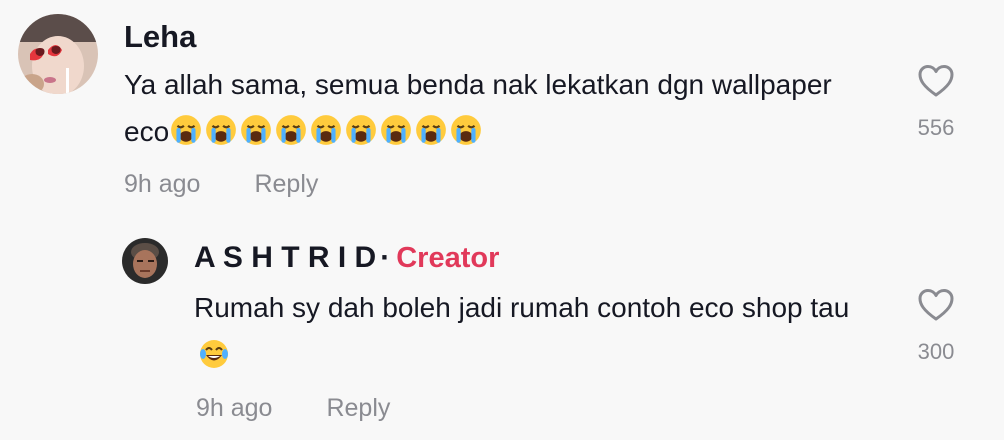 This screenshot has height=440, width=1004. I want to click on like-count: 300, so click(936, 351).